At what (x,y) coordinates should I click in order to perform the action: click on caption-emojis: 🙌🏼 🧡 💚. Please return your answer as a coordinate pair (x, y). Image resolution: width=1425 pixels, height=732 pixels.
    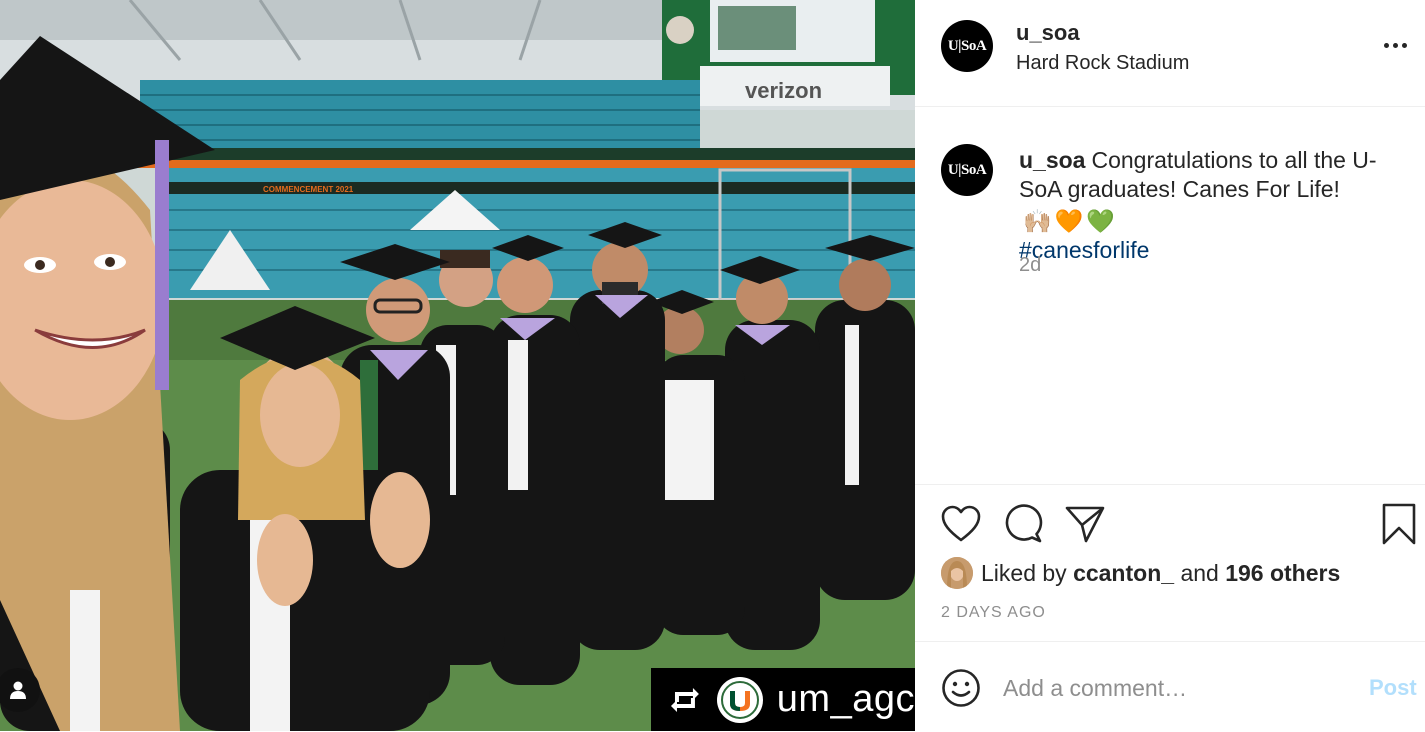
    Looking at the image, I should click on (1069, 221).